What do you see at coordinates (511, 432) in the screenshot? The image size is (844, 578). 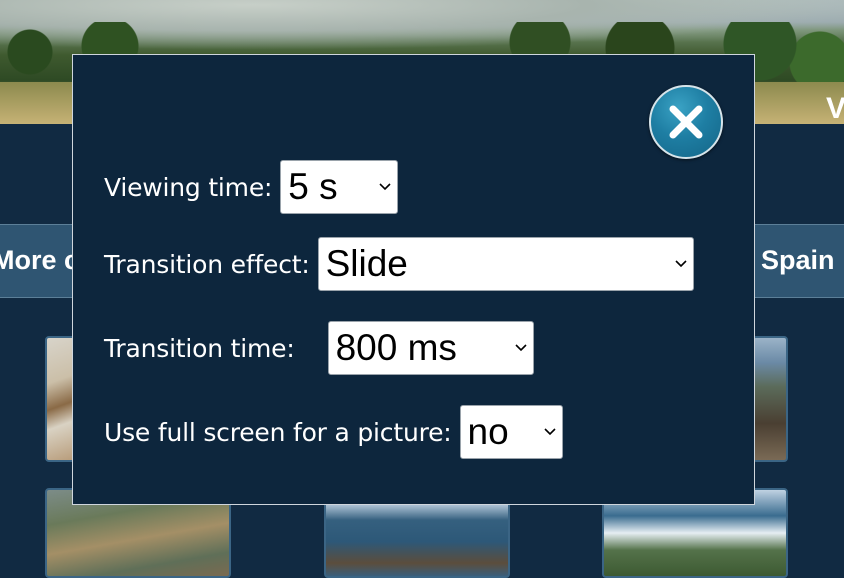 I see `full-screen-select: no` at bounding box center [511, 432].